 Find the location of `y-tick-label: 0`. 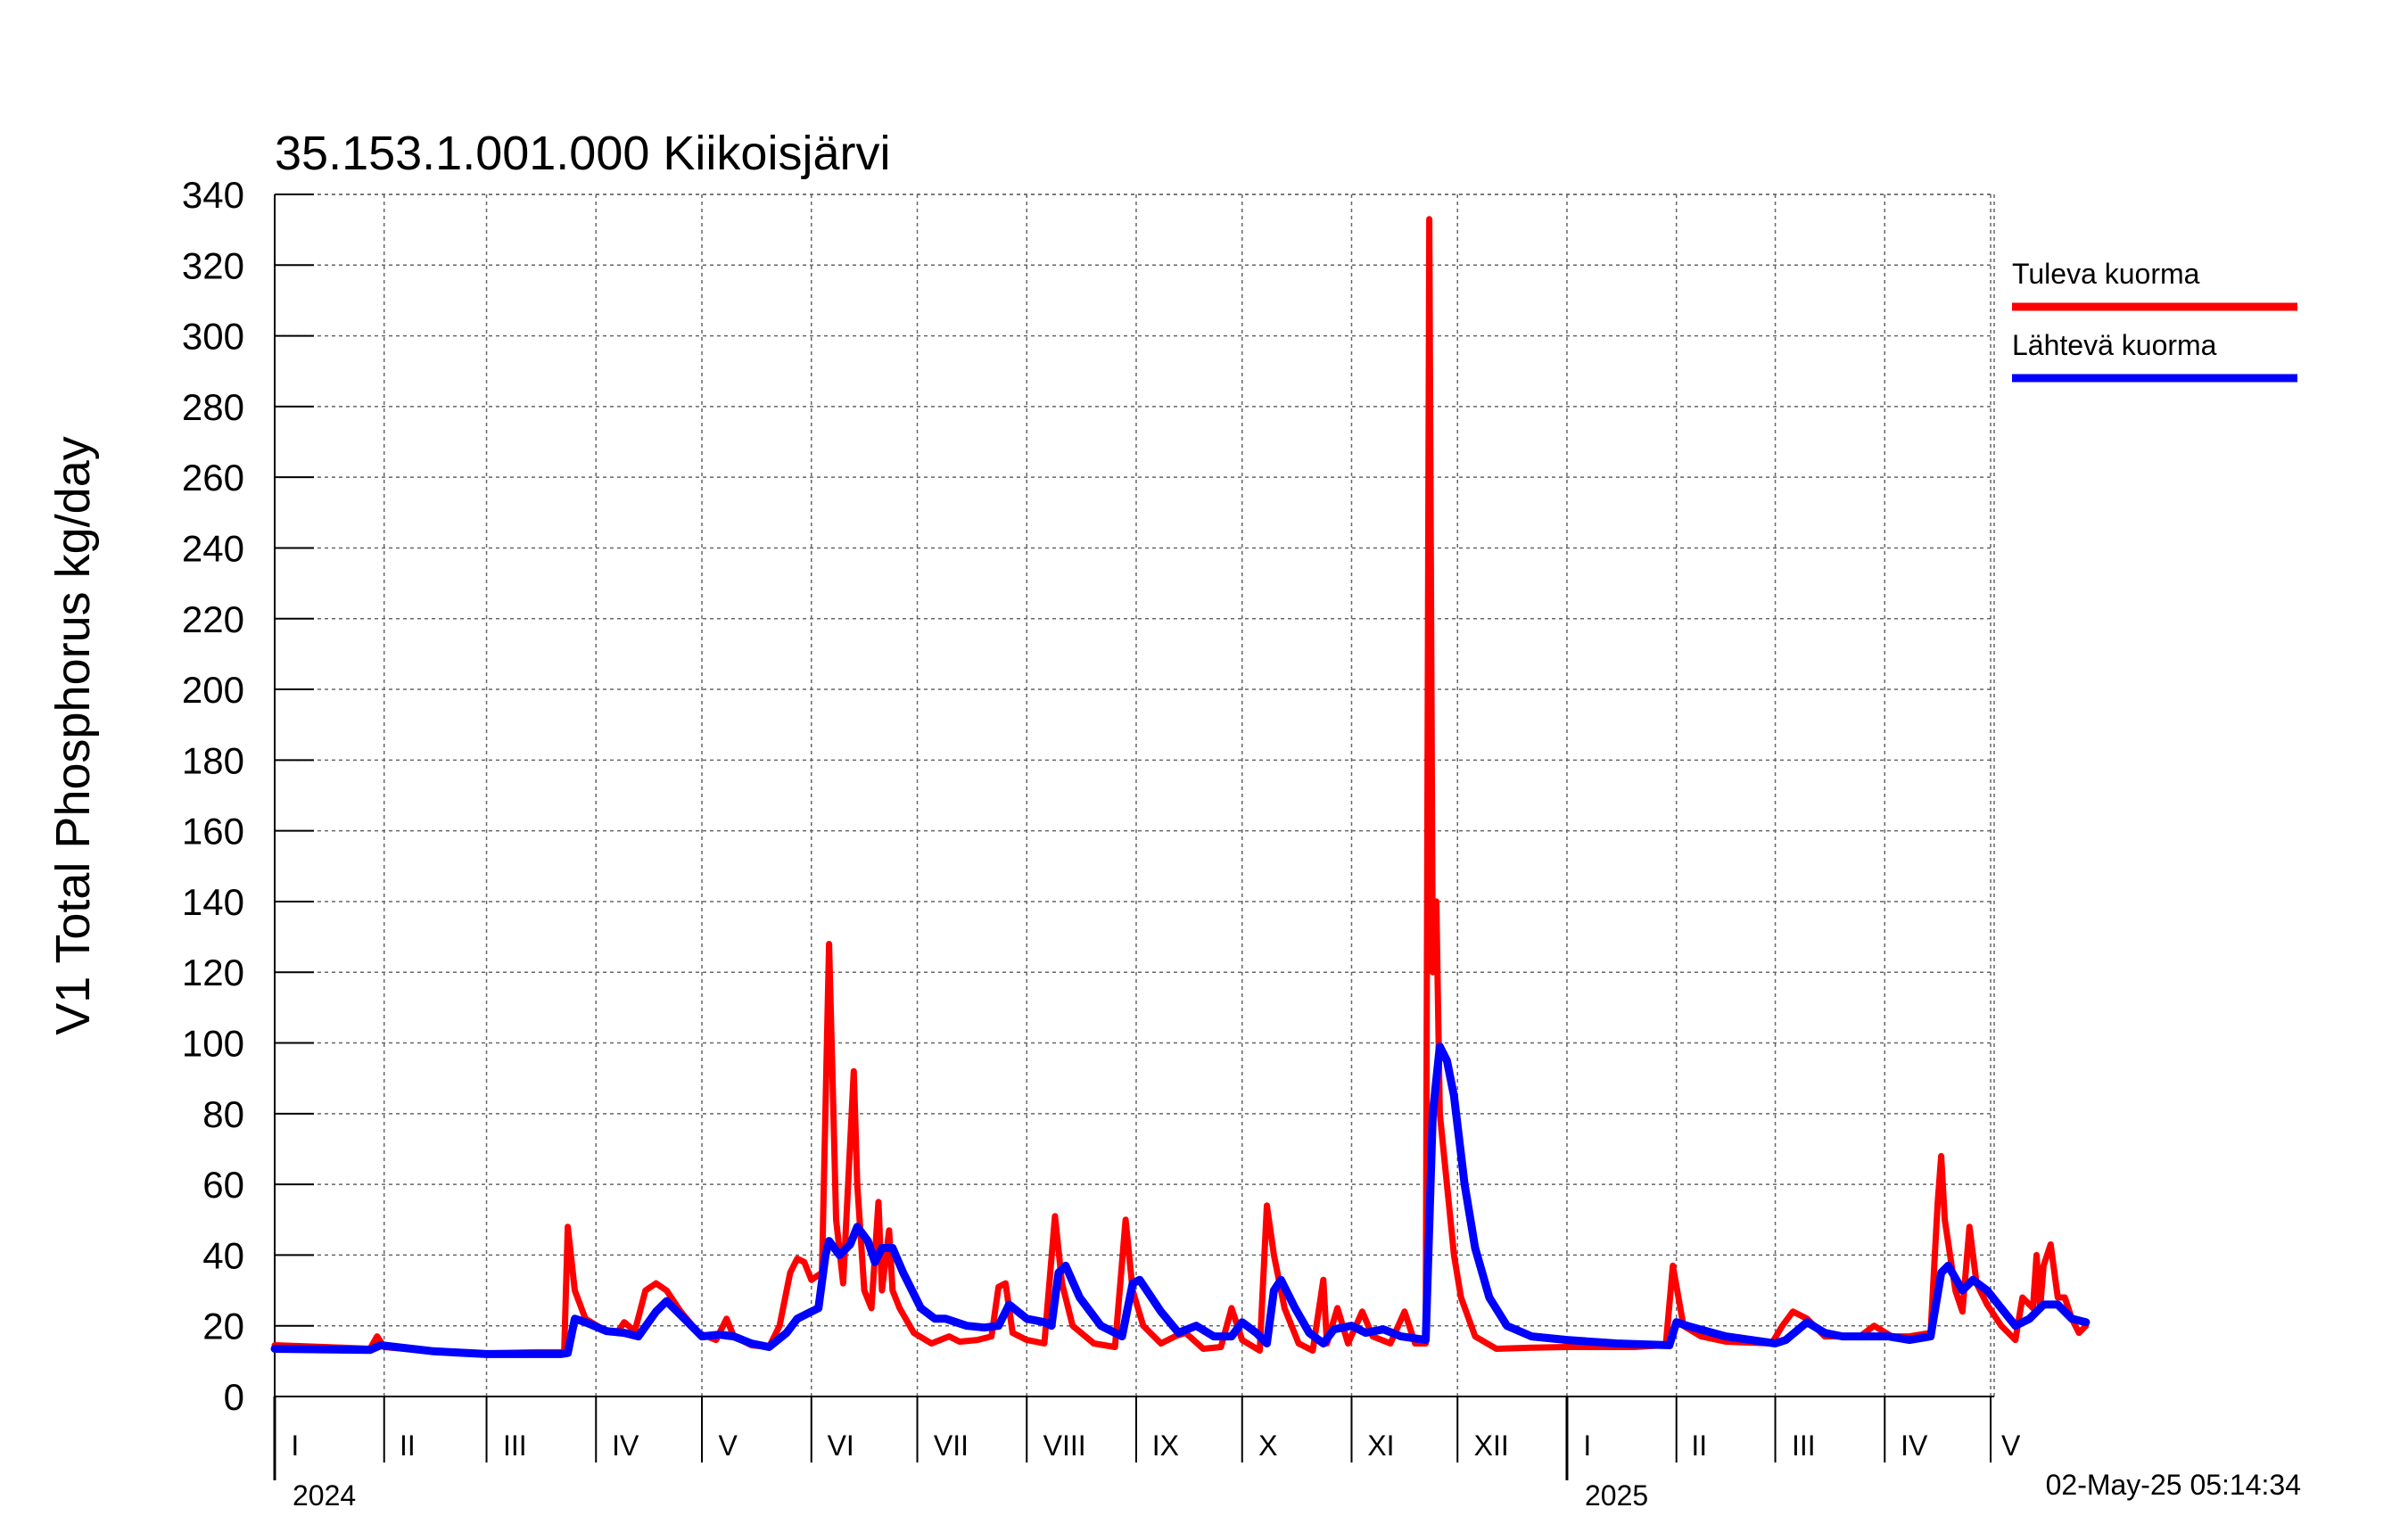

y-tick-label: 0 is located at coordinates (234, 1397).